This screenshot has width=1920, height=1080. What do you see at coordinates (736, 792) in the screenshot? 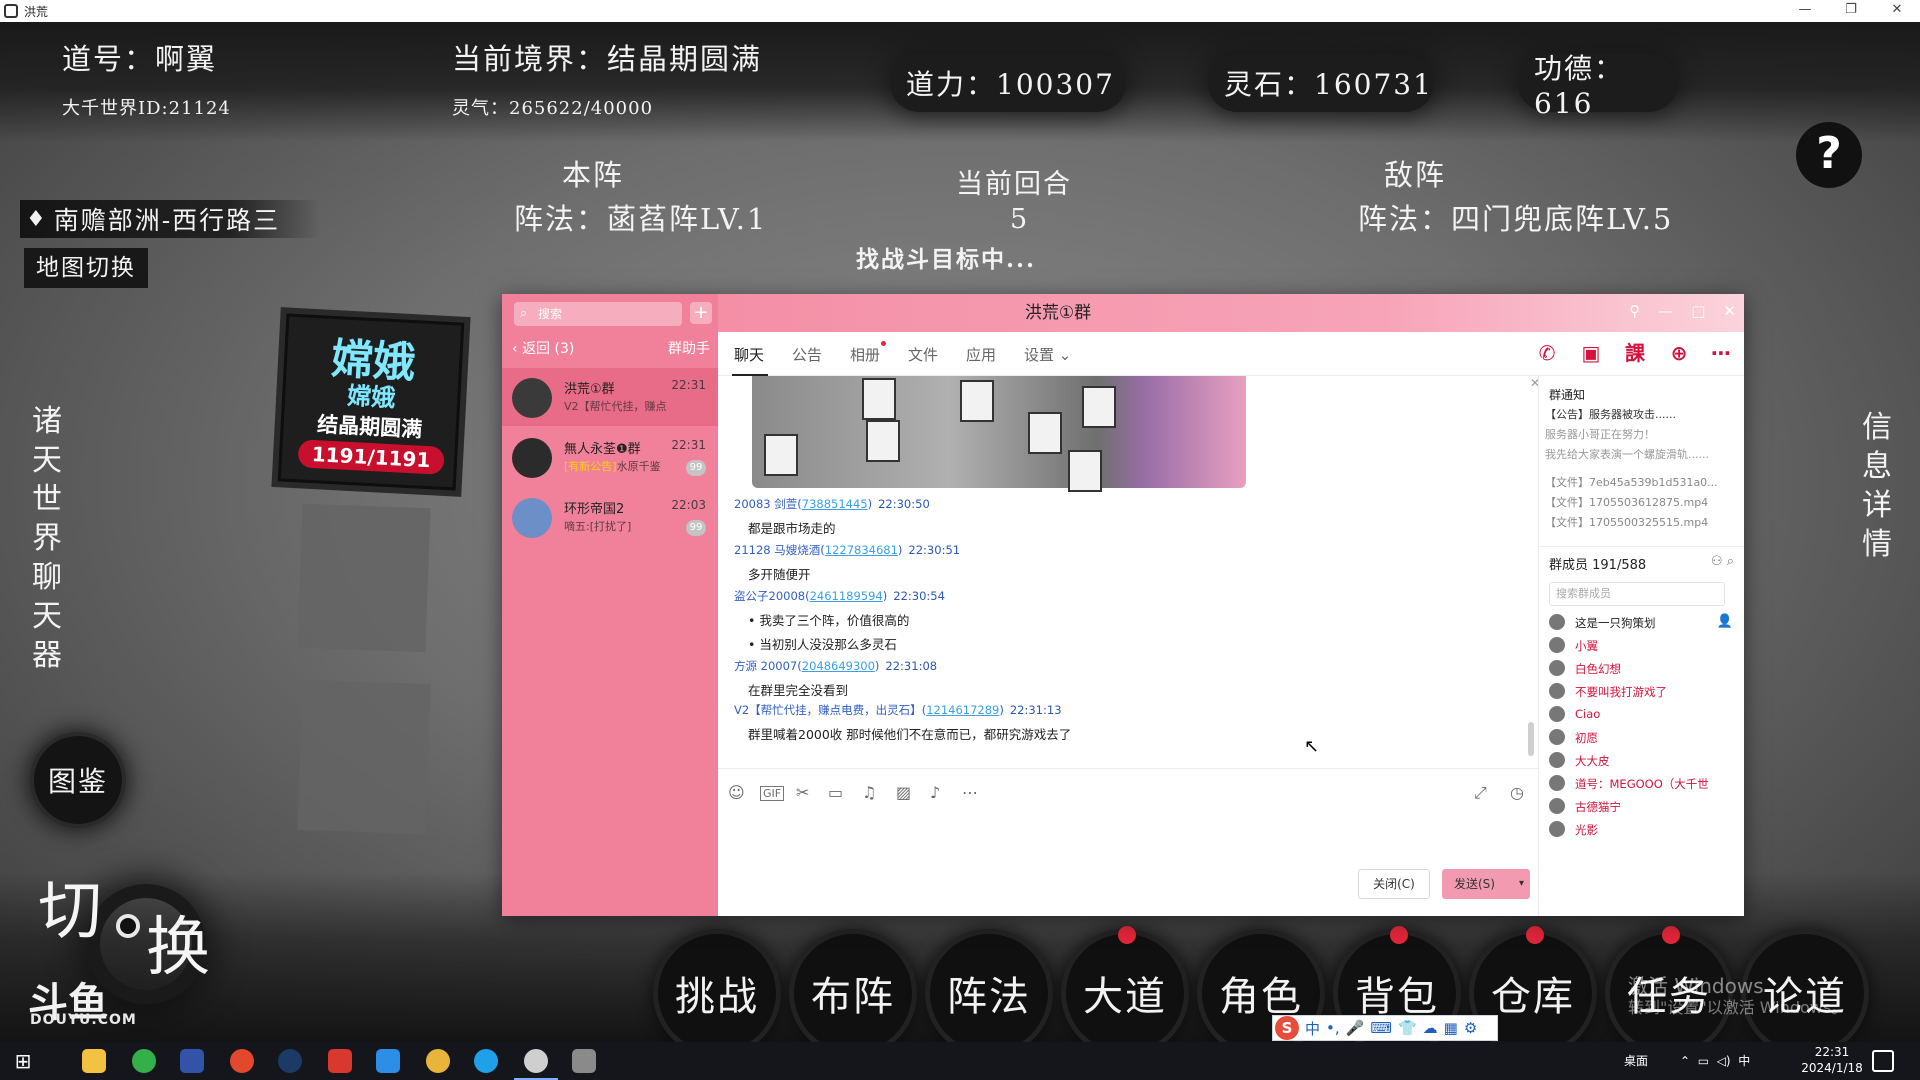
I see `emoji-icon: ☺` at bounding box center [736, 792].